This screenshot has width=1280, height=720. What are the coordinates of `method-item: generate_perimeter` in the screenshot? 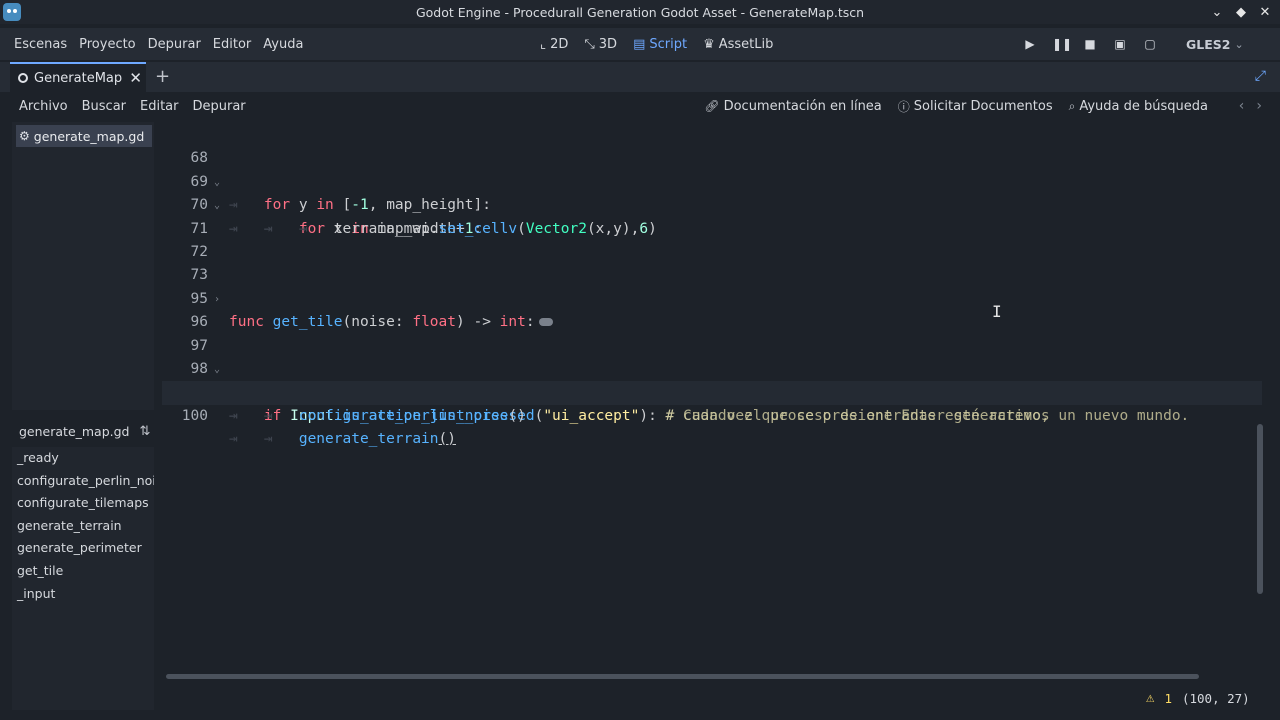 It's located at (83, 548).